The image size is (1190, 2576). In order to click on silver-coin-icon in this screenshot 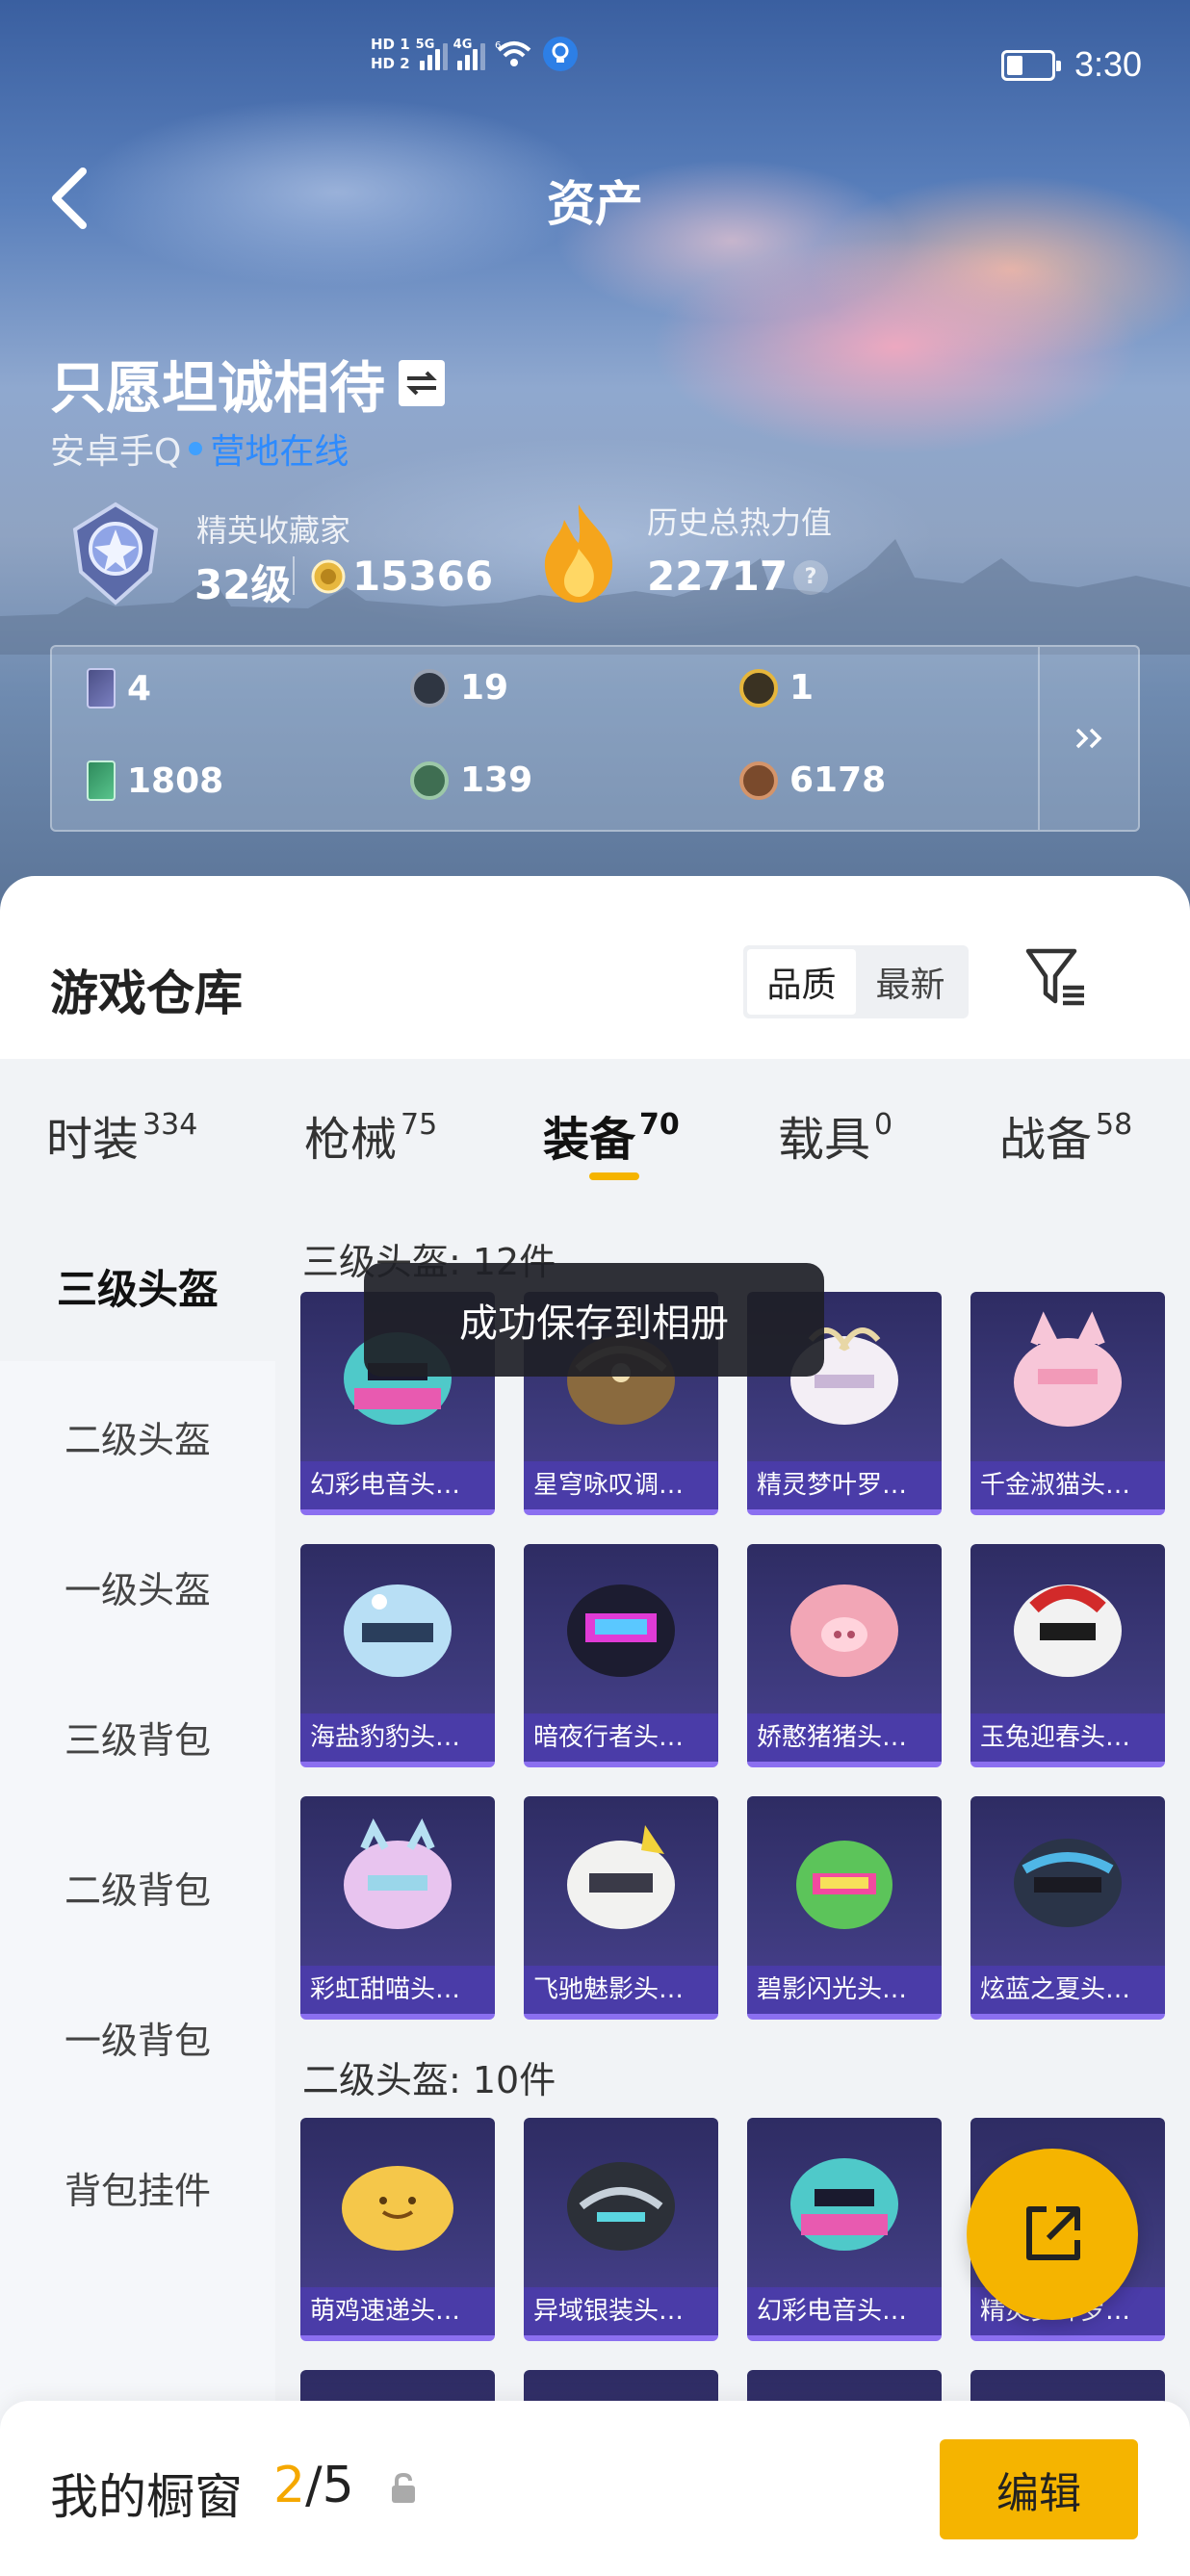, I will do `click(430, 688)`.